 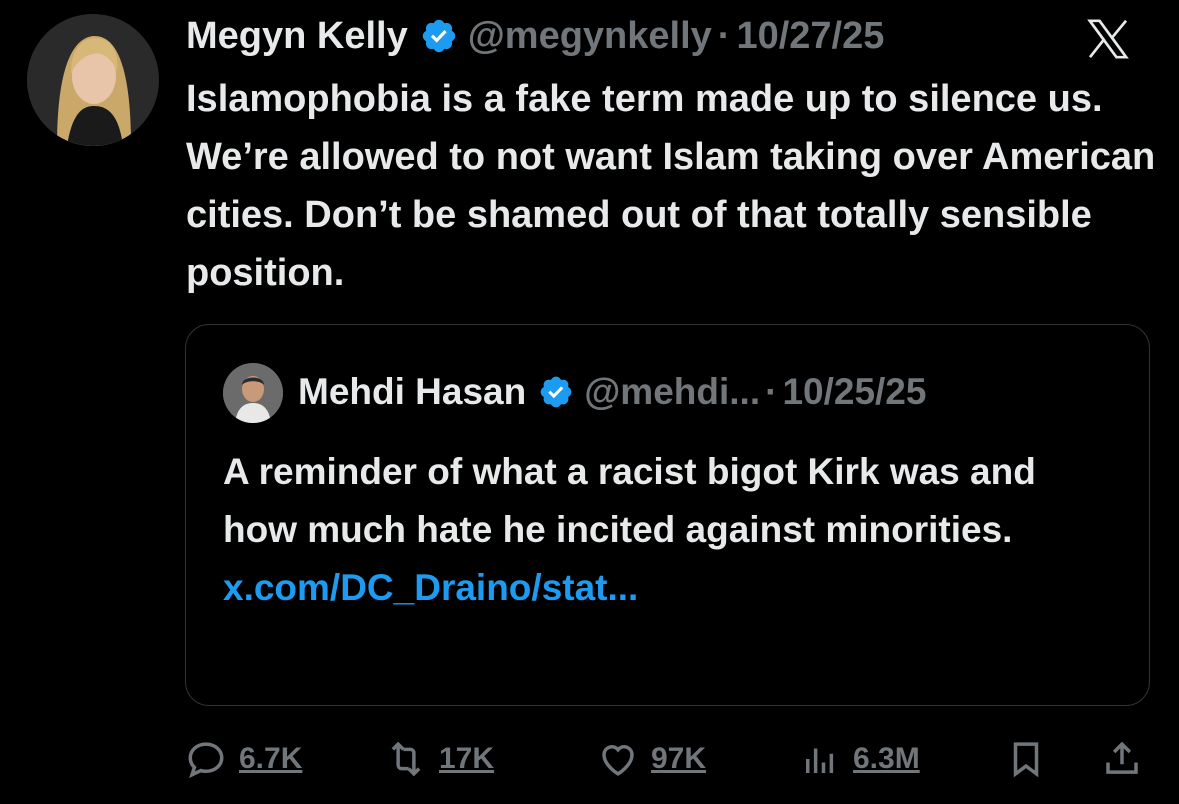 What do you see at coordinates (297, 36) in the screenshot?
I see `author-name: Megyn Kelly` at bounding box center [297, 36].